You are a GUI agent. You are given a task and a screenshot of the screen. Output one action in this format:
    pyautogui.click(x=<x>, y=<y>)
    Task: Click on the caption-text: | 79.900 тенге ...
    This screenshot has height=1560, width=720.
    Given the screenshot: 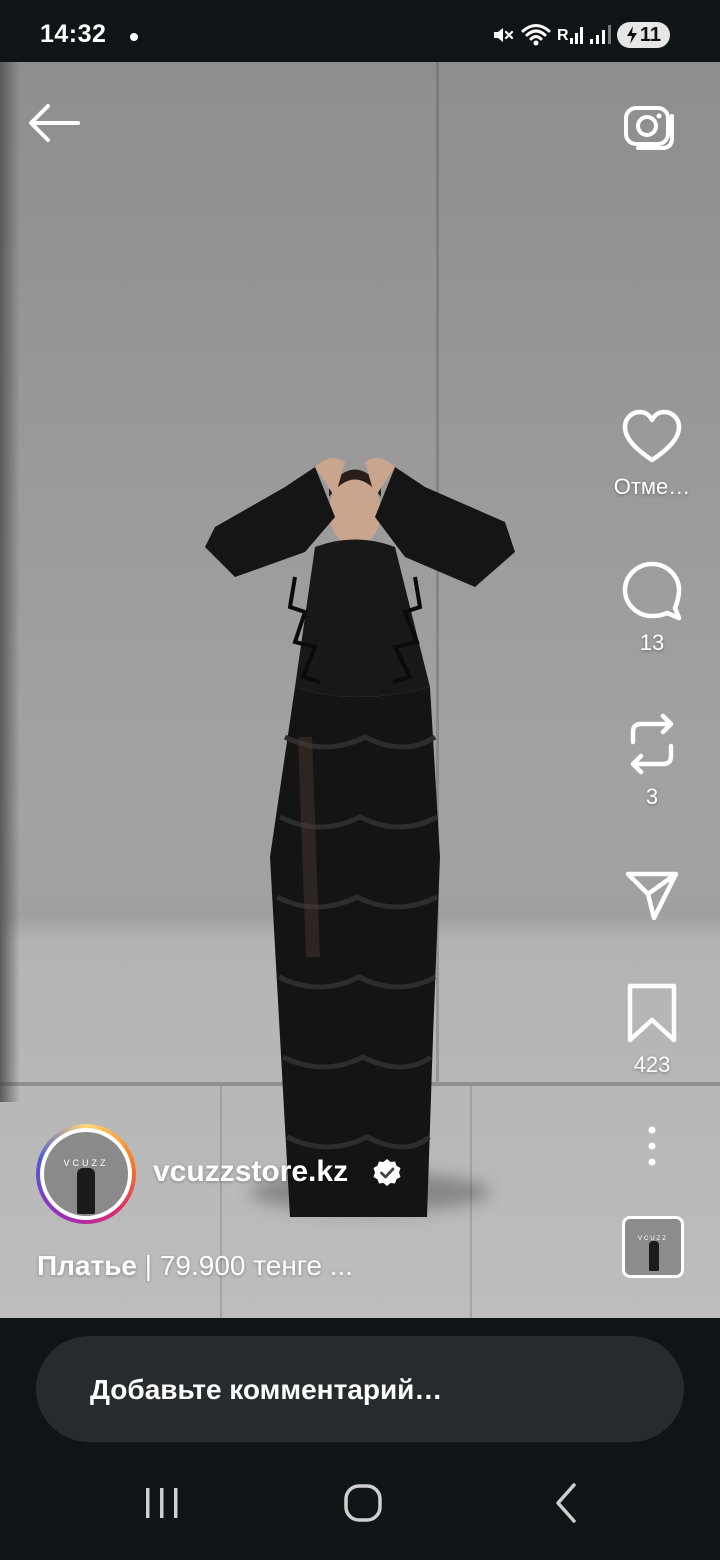 What is the action you would take?
    pyautogui.click(x=245, y=1265)
    